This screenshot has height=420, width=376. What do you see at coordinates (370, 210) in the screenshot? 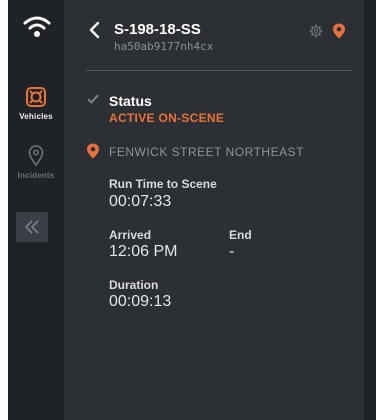
I see `right-edge-strip` at bounding box center [370, 210].